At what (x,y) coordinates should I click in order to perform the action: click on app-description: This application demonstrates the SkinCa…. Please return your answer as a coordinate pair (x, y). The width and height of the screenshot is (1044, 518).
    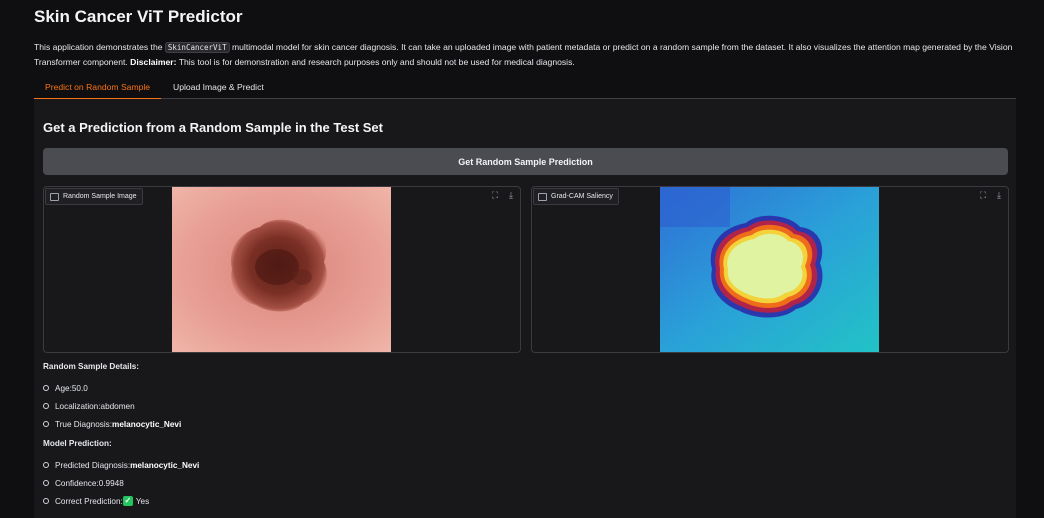
    Looking at the image, I should click on (523, 54).